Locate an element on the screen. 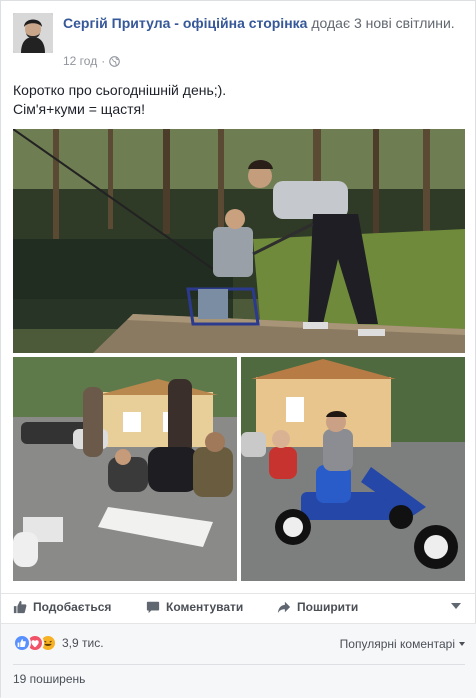  share-button: Поширити is located at coordinates (317, 607).